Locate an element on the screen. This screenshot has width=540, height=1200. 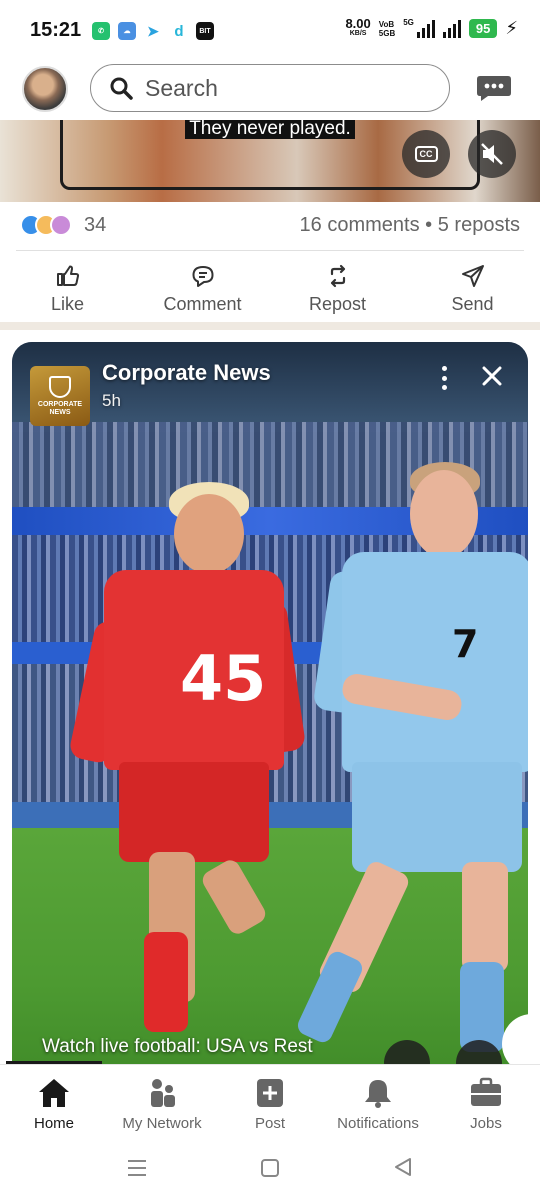
like-icon is located at coordinates (67, 275).